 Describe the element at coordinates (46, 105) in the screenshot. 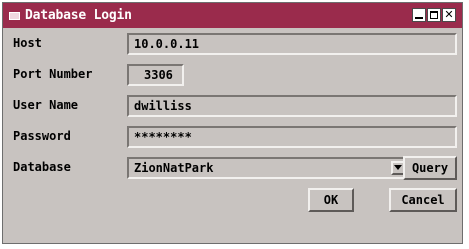

I see `user-name-label: User Name` at that location.